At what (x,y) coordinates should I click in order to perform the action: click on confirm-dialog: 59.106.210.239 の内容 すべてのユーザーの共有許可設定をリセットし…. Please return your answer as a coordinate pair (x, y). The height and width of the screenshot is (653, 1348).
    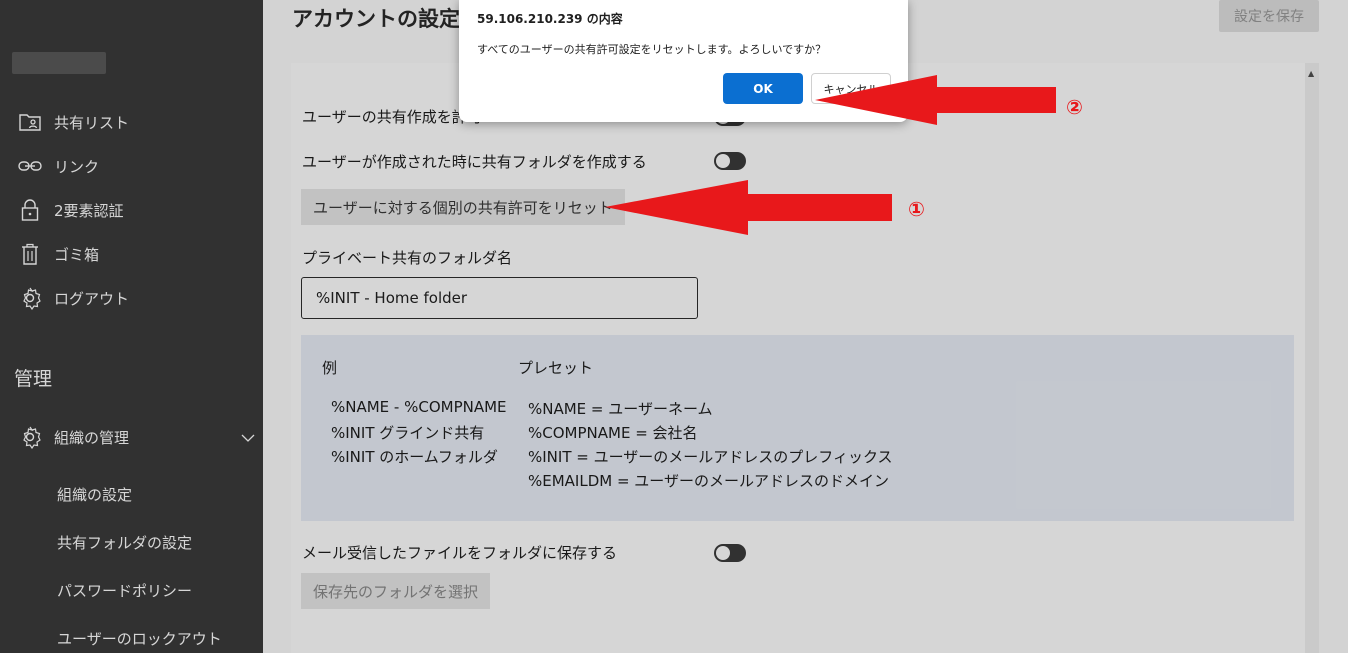
    Looking at the image, I should click on (683, 61).